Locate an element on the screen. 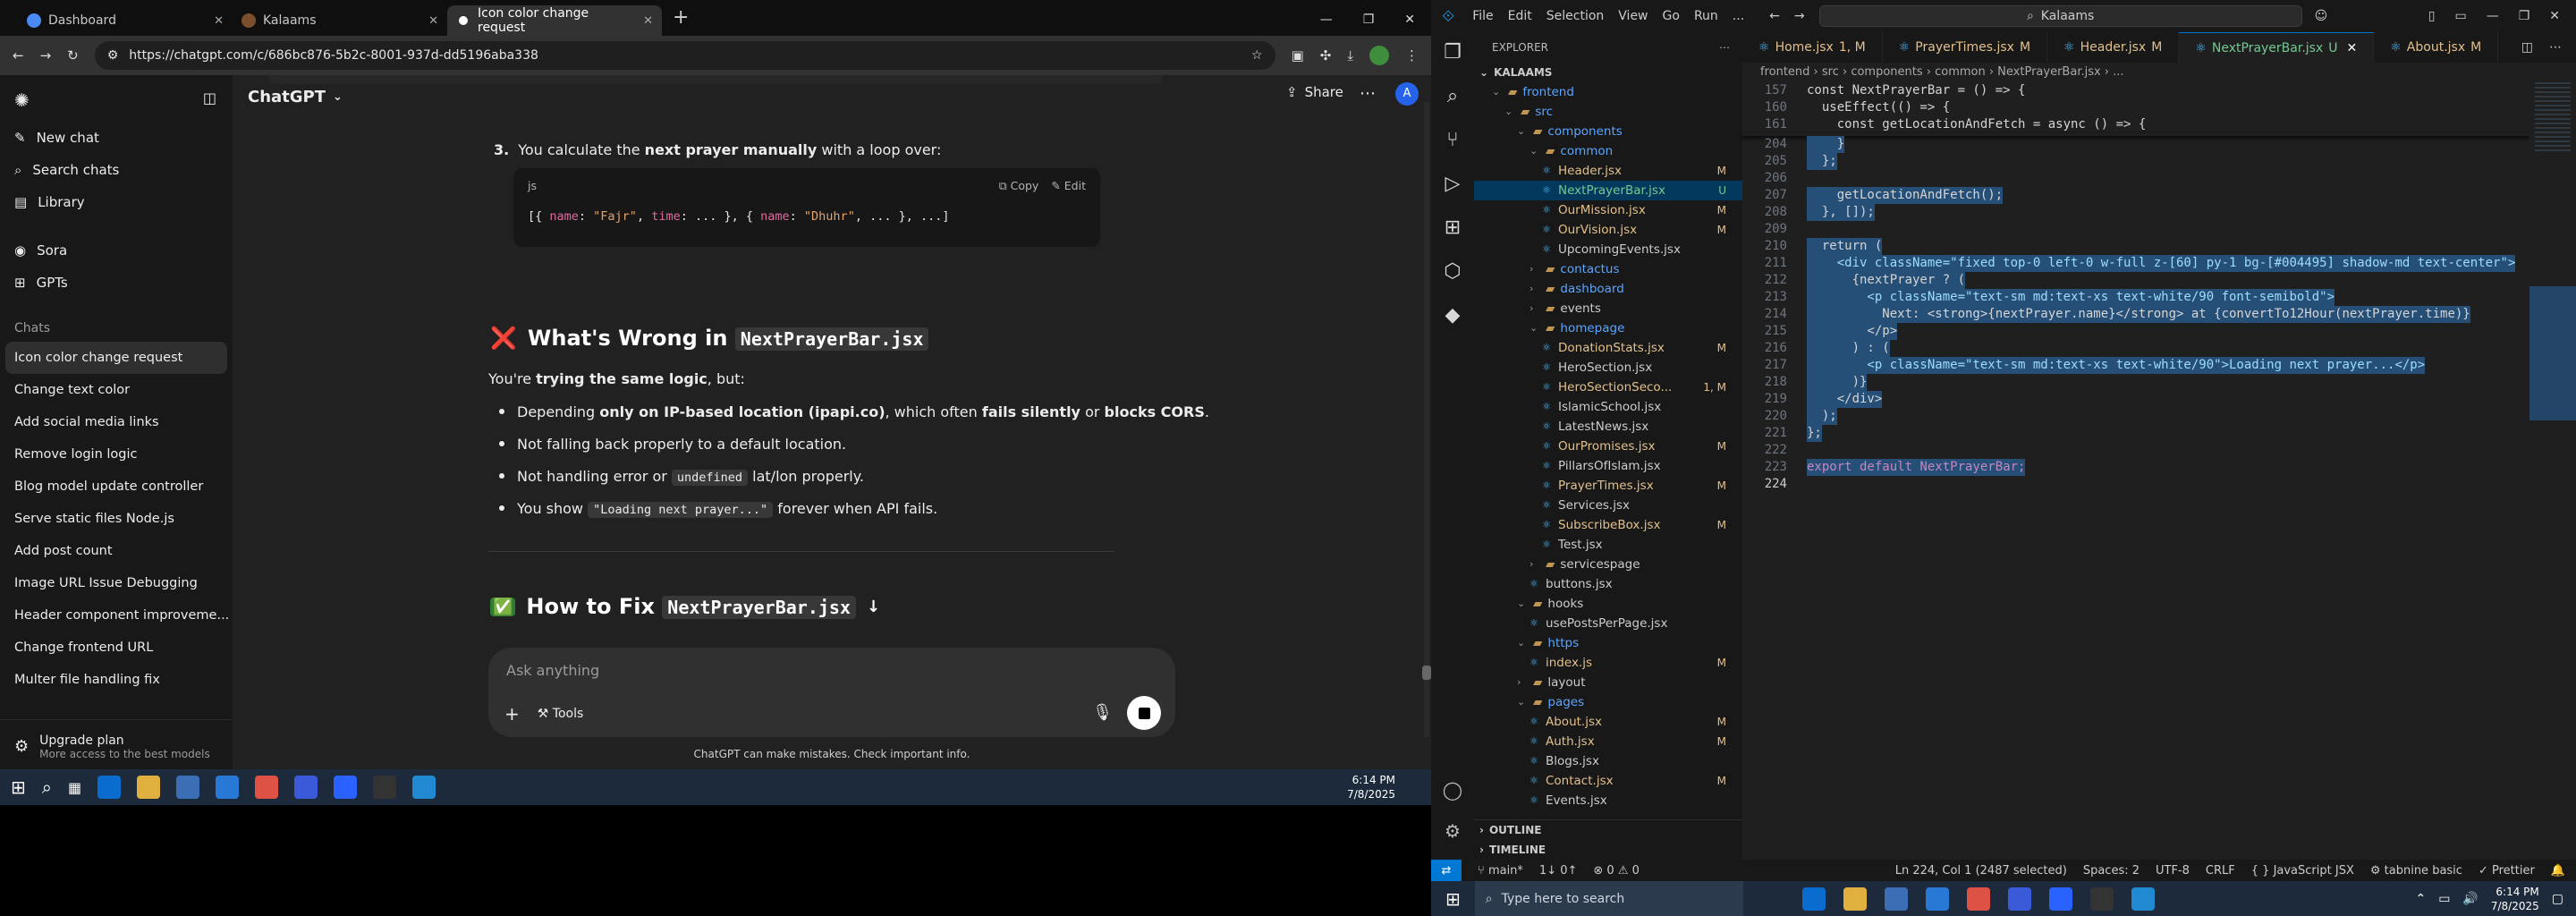 This screenshot has height=916, width=2576. stop-button is located at coordinates (1144, 713).